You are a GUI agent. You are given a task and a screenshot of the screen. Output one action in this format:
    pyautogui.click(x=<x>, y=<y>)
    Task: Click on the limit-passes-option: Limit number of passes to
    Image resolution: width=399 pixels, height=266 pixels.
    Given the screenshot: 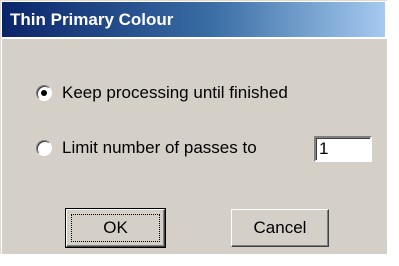 What is the action you would take?
    pyautogui.click(x=146, y=148)
    